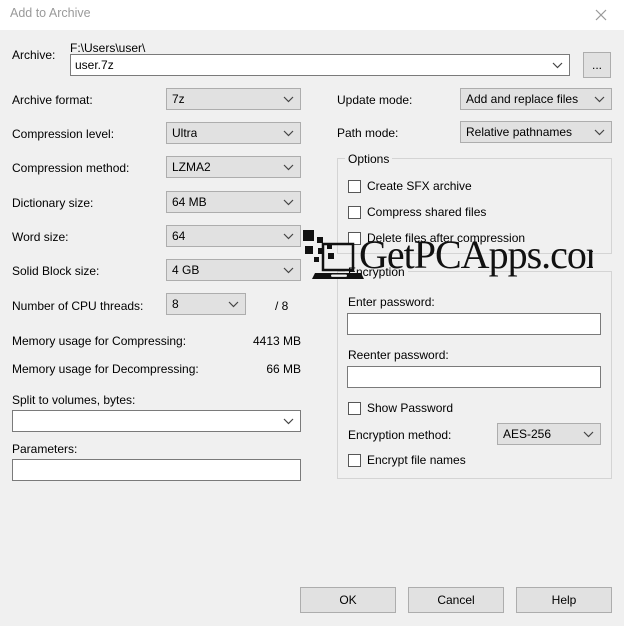 This screenshot has height=626, width=624. What do you see at coordinates (99, 341) in the screenshot?
I see `memory-compressing-label: Memory usage for Compressing:` at bounding box center [99, 341].